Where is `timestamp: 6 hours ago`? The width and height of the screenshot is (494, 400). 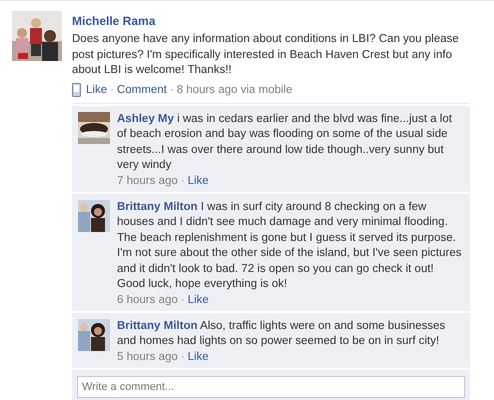 timestamp: 6 hours ago is located at coordinates (147, 300).